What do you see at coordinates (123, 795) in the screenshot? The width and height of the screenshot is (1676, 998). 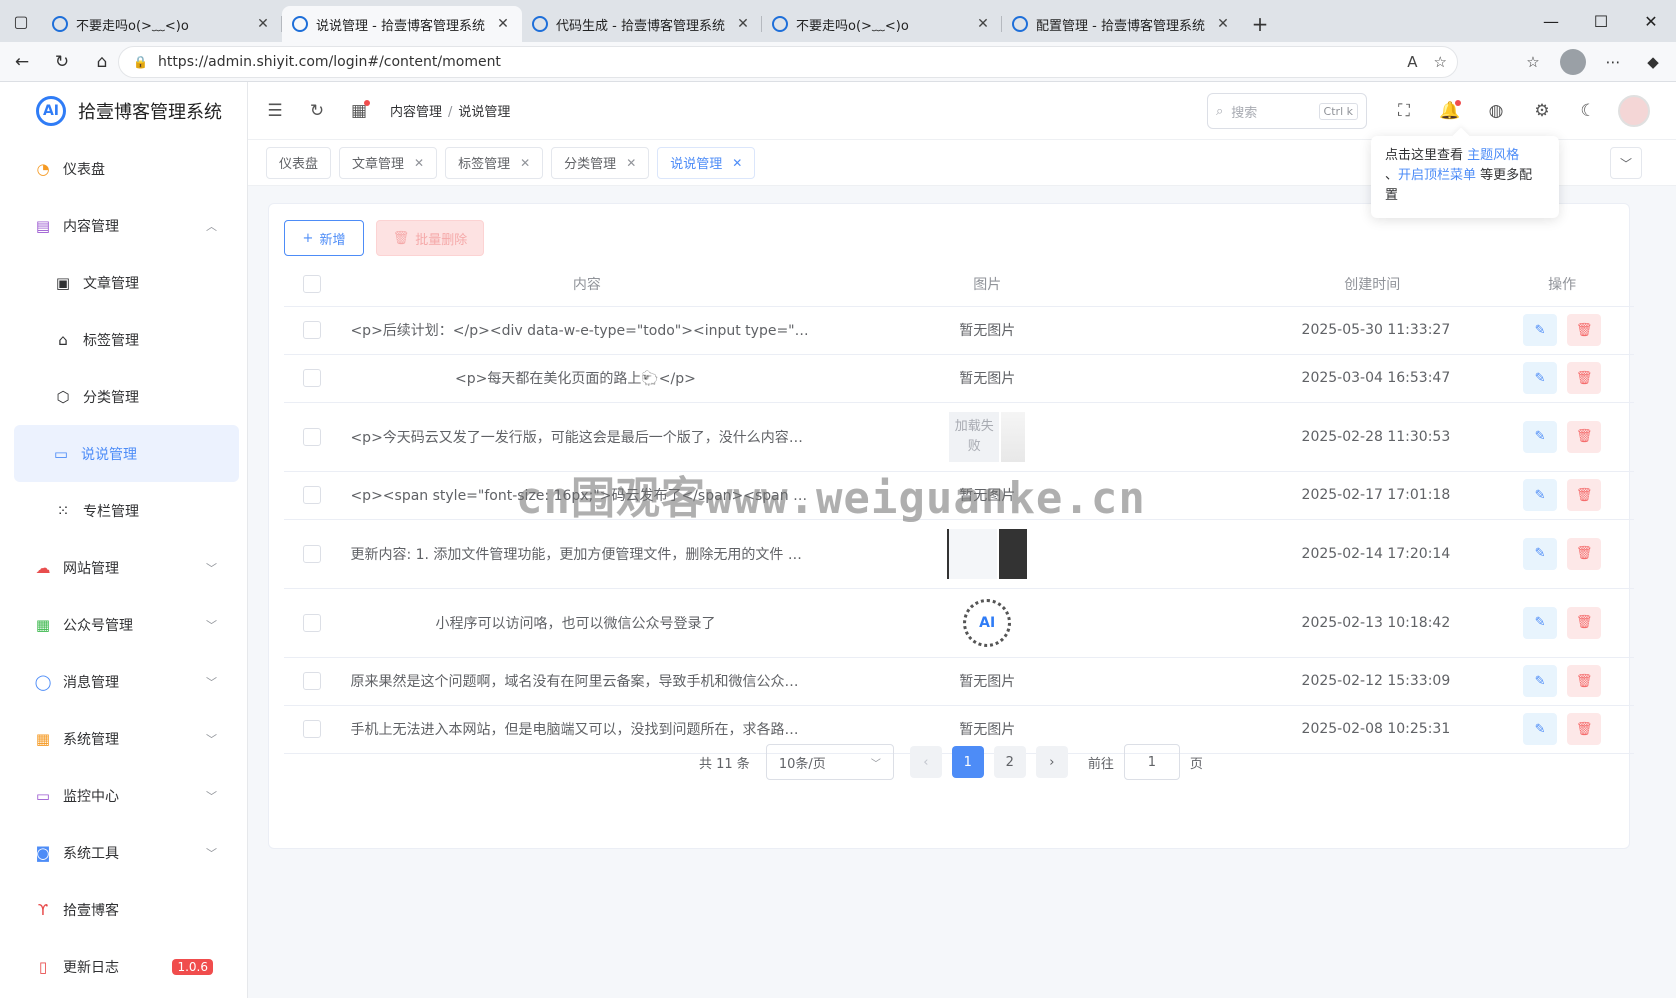 I see `sidebar-item-monitor: ▭ 监控中心 ﹀` at bounding box center [123, 795].